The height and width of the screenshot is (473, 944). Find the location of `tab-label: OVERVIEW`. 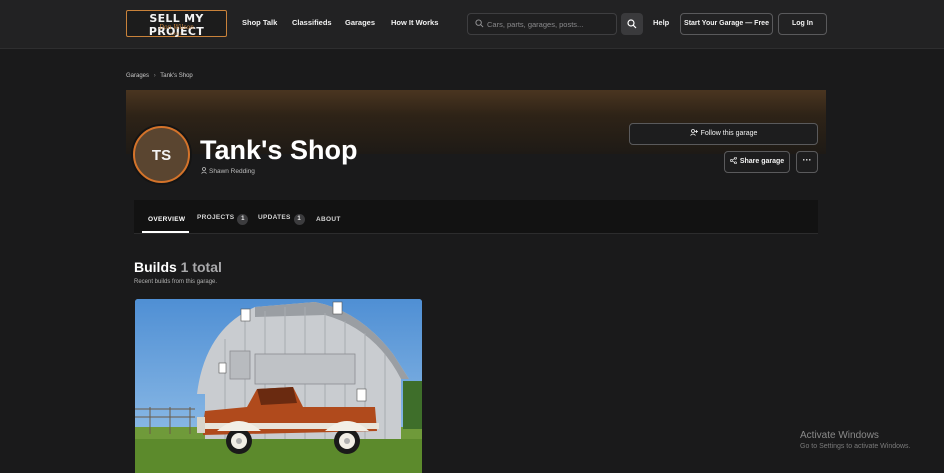

tab-label: OVERVIEW is located at coordinates (167, 219).